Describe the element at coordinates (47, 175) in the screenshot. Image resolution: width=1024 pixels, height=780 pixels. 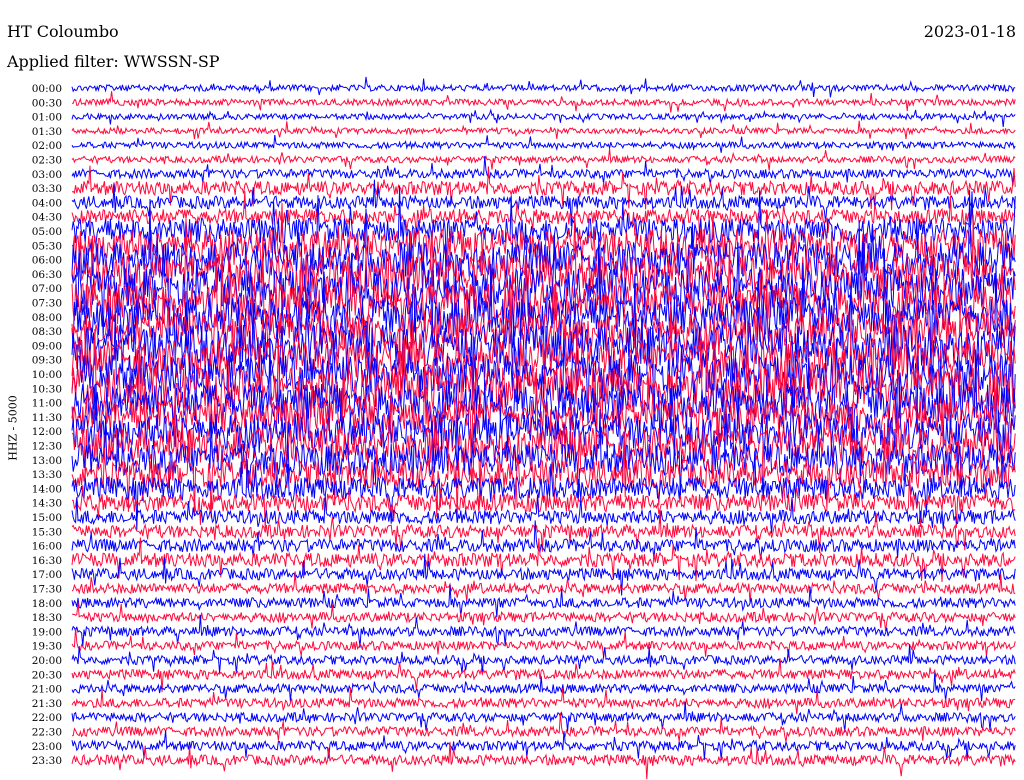
I see `time-label: 03:00` at that location.